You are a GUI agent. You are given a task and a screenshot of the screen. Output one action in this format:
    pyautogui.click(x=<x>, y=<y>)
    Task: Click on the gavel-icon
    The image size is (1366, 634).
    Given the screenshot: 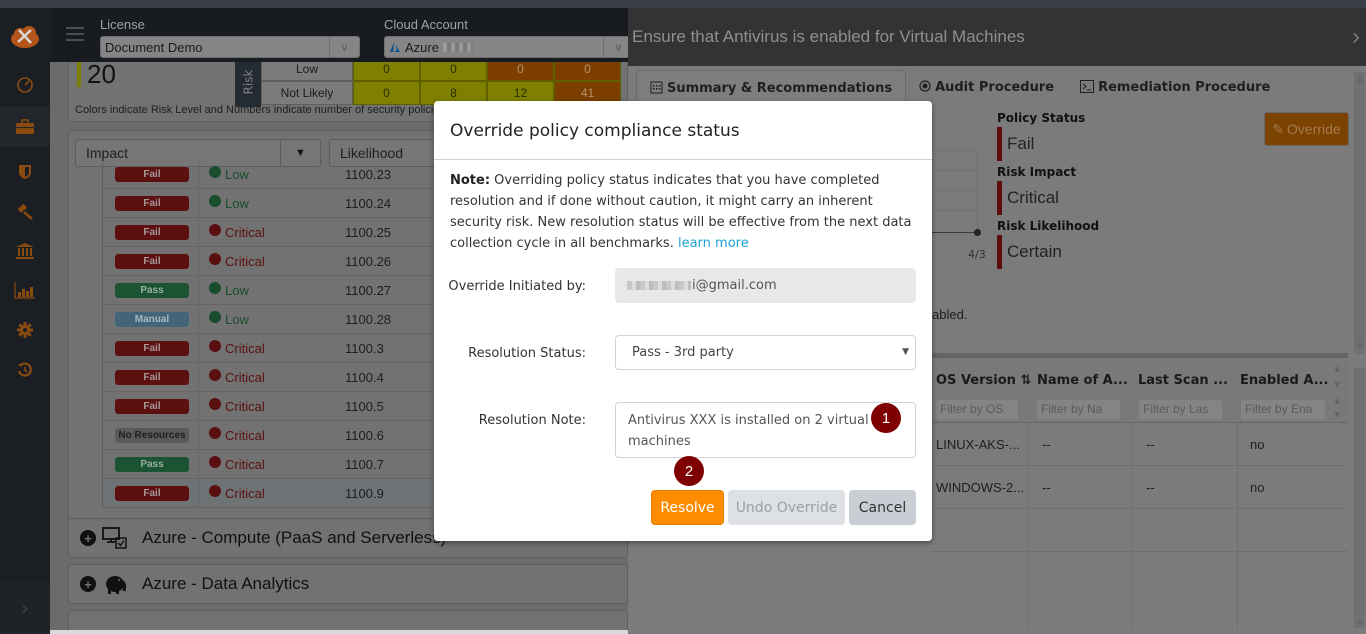 What is the action you would take?
    pyautogui.click(x=25, y=212)
    